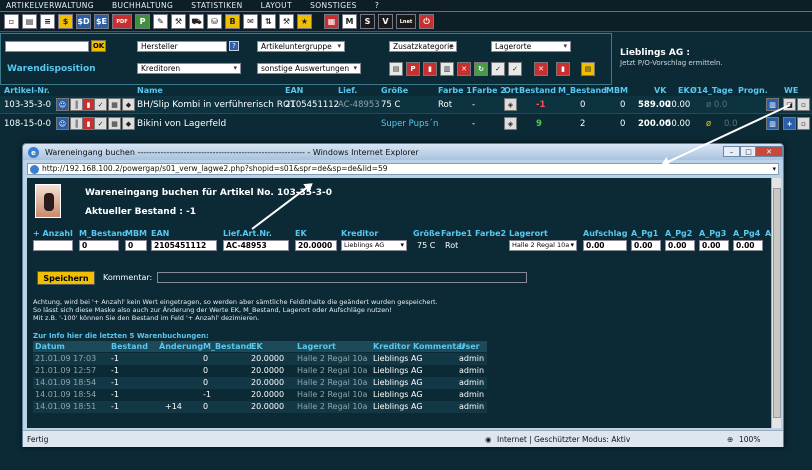 This screenshot has height=470, width=812. I want to click on kreditor-select: Lieblings AG, so click(374, 245).